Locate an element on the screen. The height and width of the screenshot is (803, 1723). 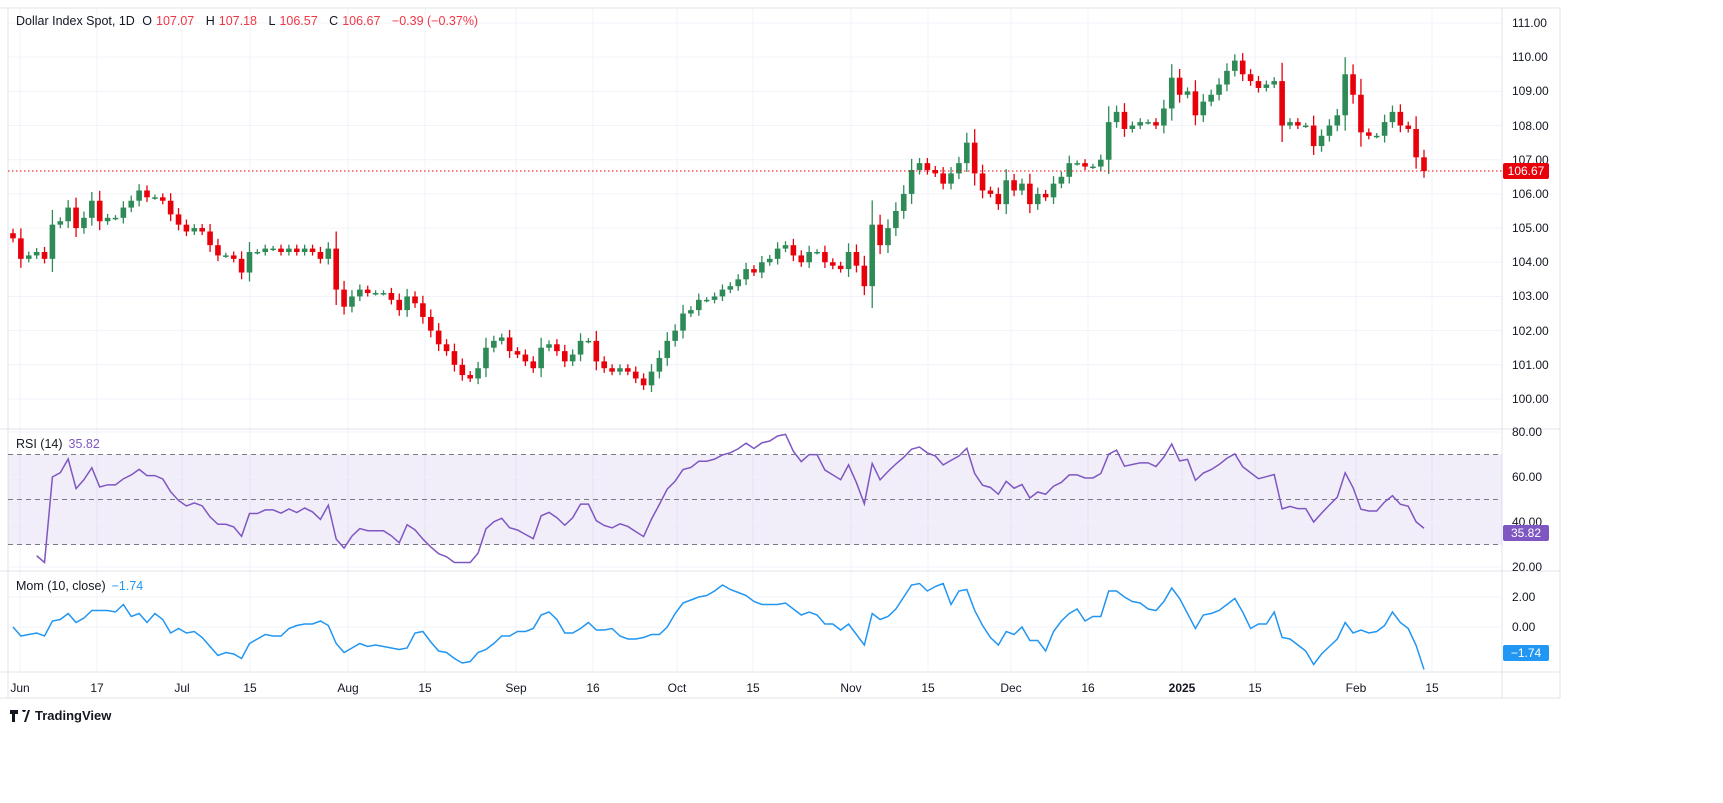
price-tick-label: 111.00 is located at coordinates (1529, 23).